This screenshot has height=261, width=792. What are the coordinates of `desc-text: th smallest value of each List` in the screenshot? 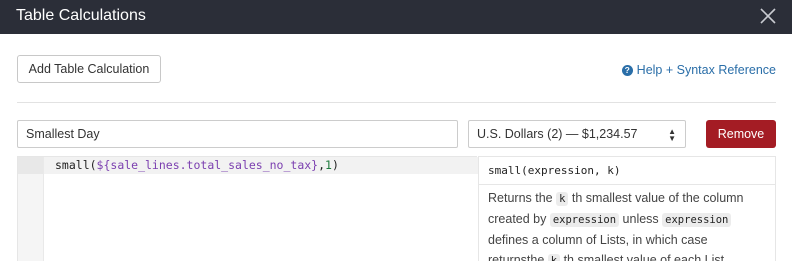 It's located at (642, 257).